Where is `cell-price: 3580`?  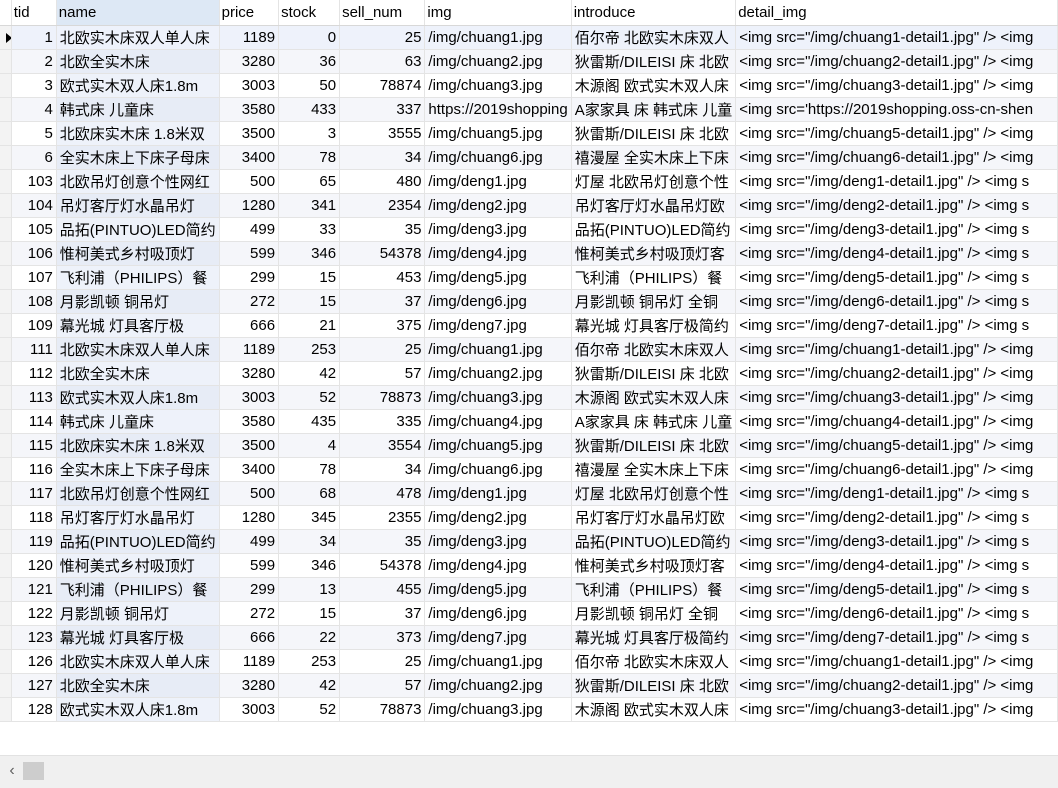
cell-price: 3580 is located at coordinates (249, 109).